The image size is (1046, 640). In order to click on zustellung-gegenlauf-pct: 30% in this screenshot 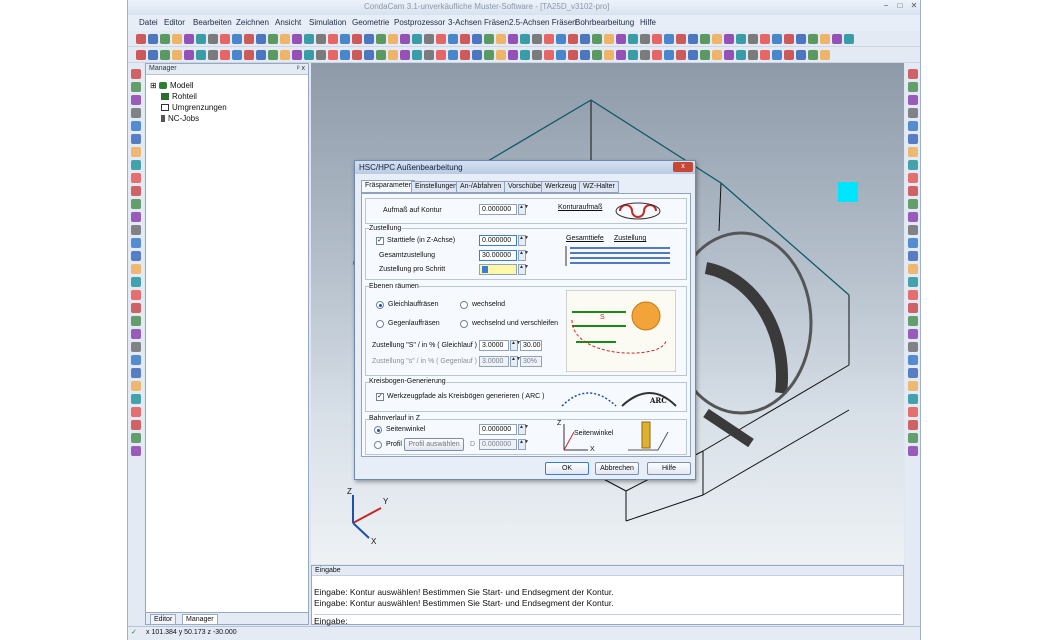, I will do `click(531, 361)`.